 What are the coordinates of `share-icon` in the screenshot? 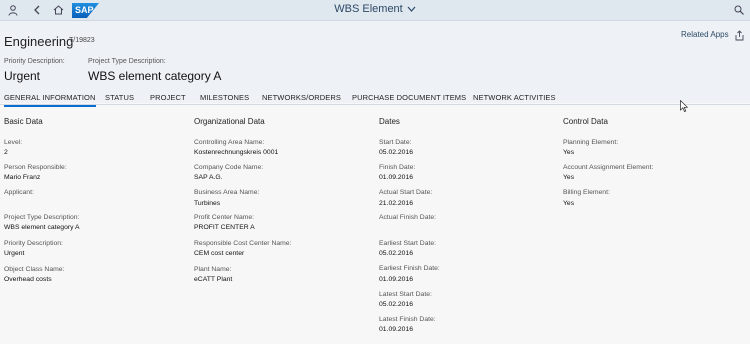 It's located at (740, 34).